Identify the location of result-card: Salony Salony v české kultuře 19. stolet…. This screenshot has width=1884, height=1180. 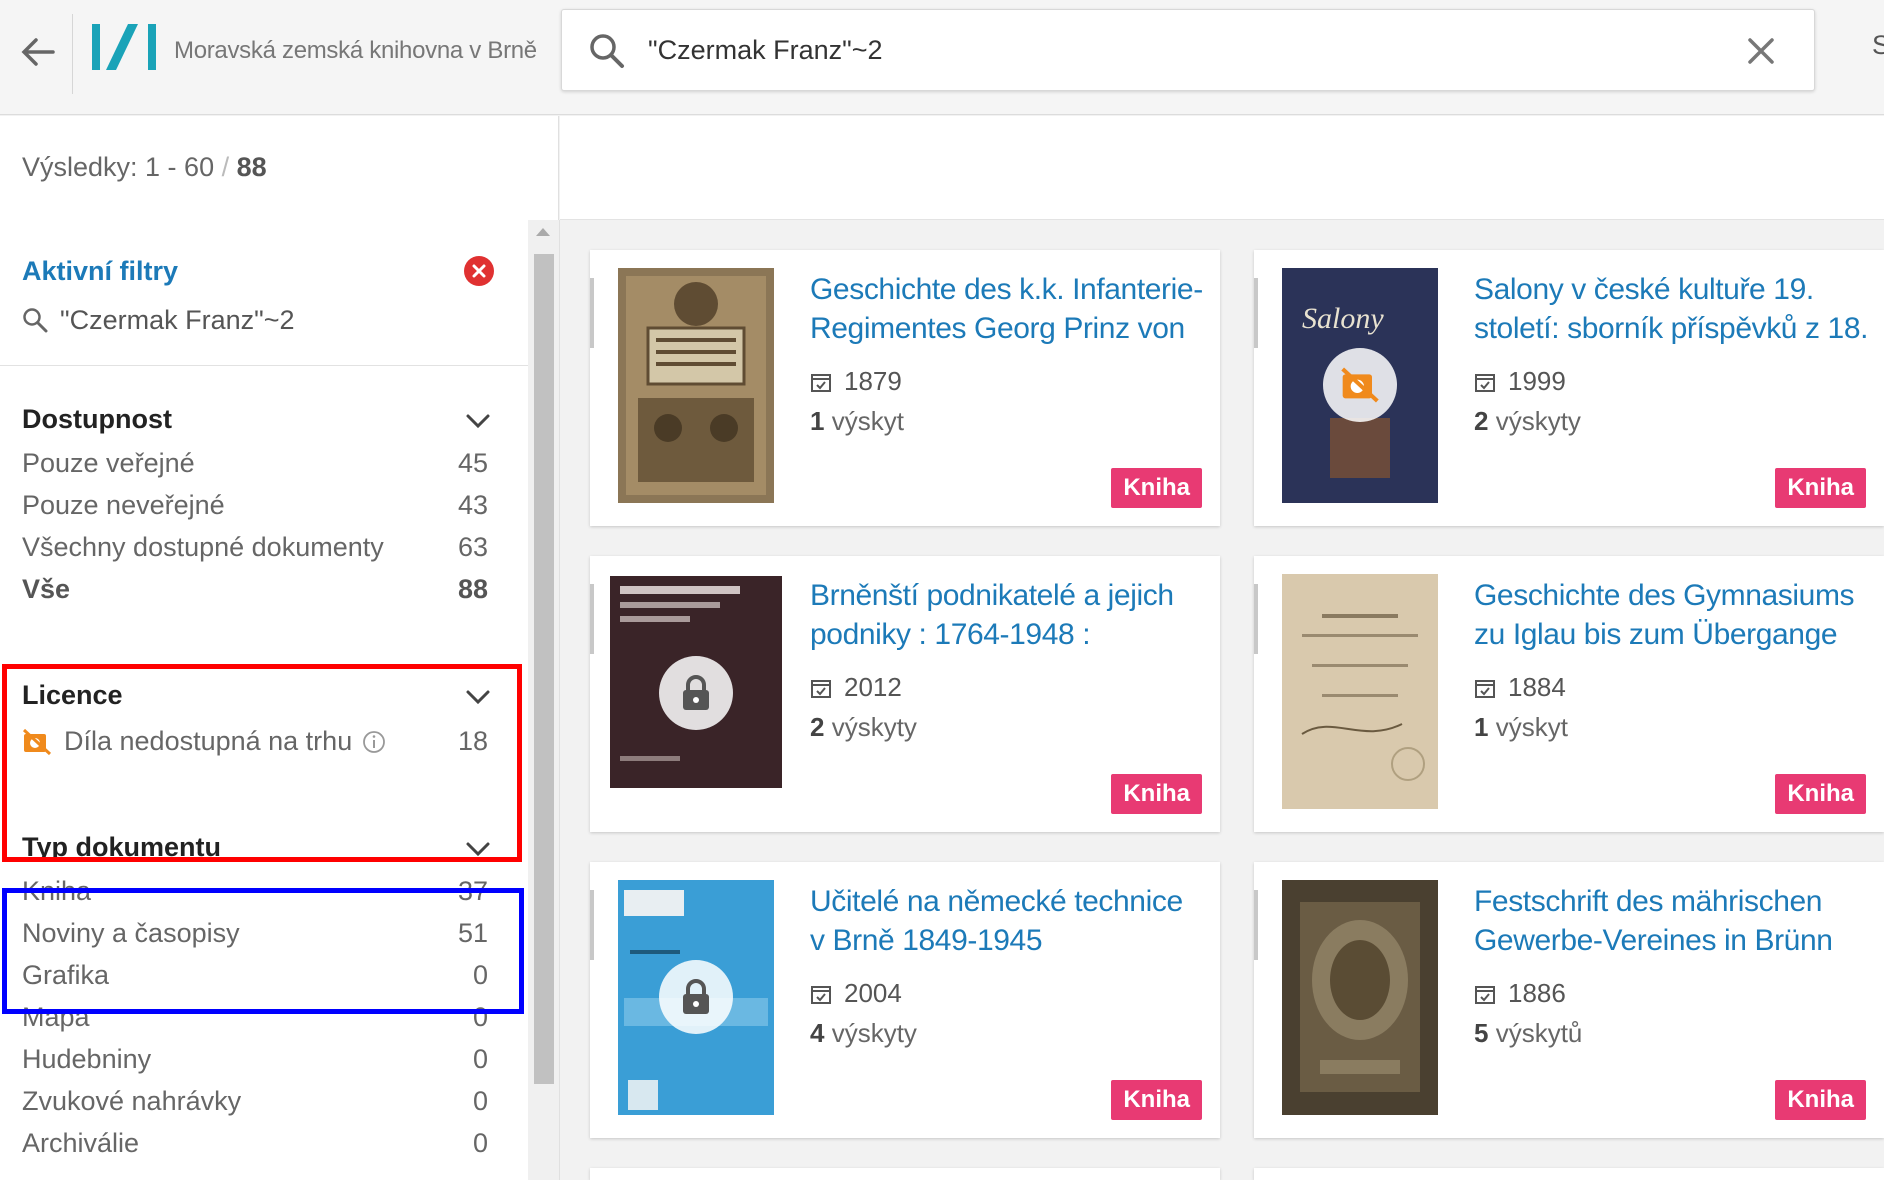
(1569, 388).